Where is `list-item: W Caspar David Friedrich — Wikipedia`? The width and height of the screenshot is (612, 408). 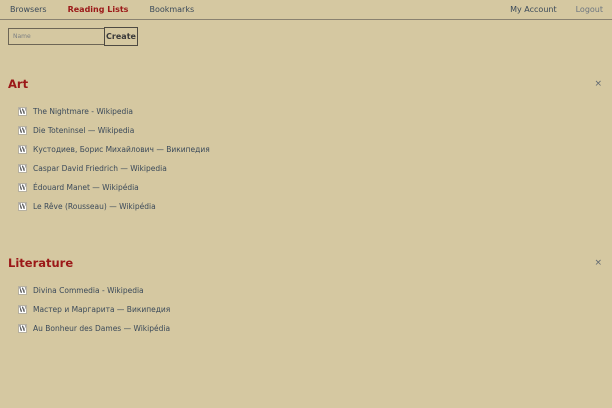 list-item: W Caspar David Friedrich — Wikipedia is located at coordinates (114, 168).